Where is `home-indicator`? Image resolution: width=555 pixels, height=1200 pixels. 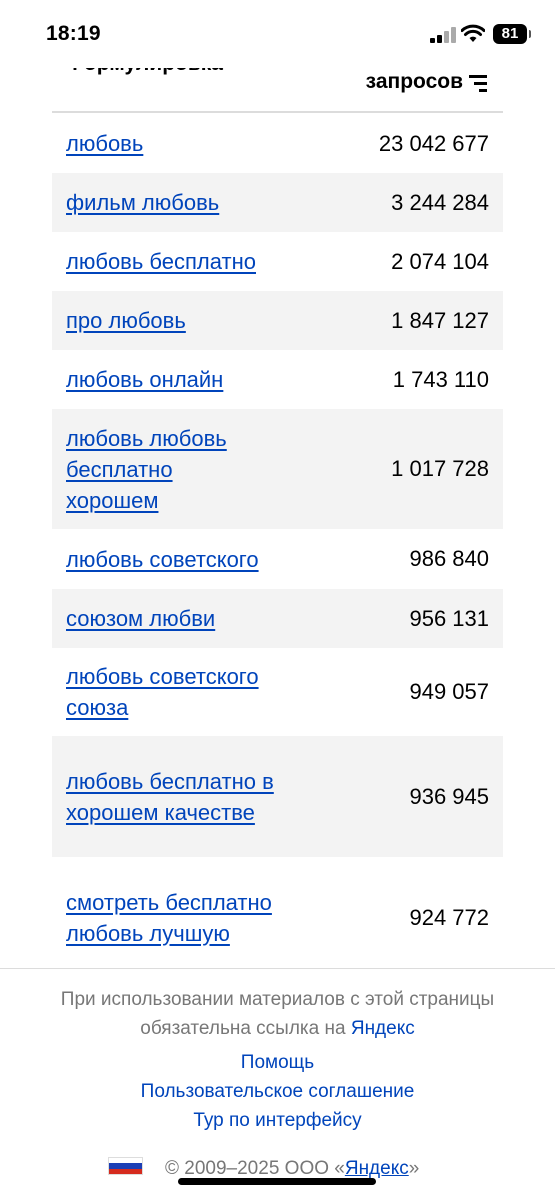 home-indicator is located at coordinates (277, 1181).